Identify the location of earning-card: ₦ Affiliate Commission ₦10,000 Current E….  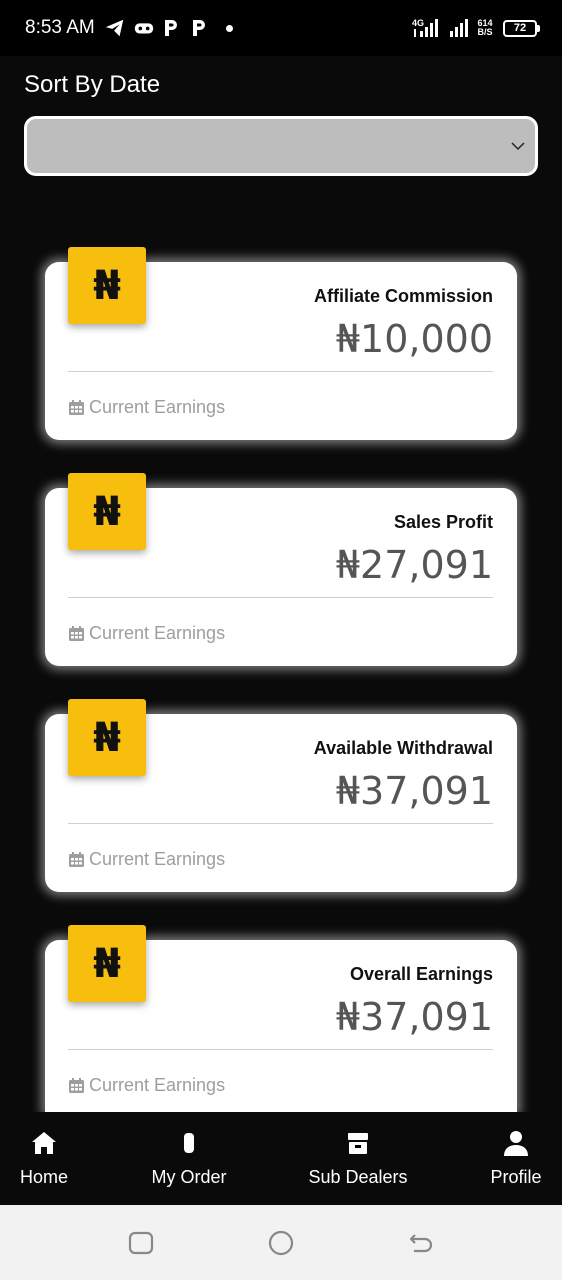
(281, 343).